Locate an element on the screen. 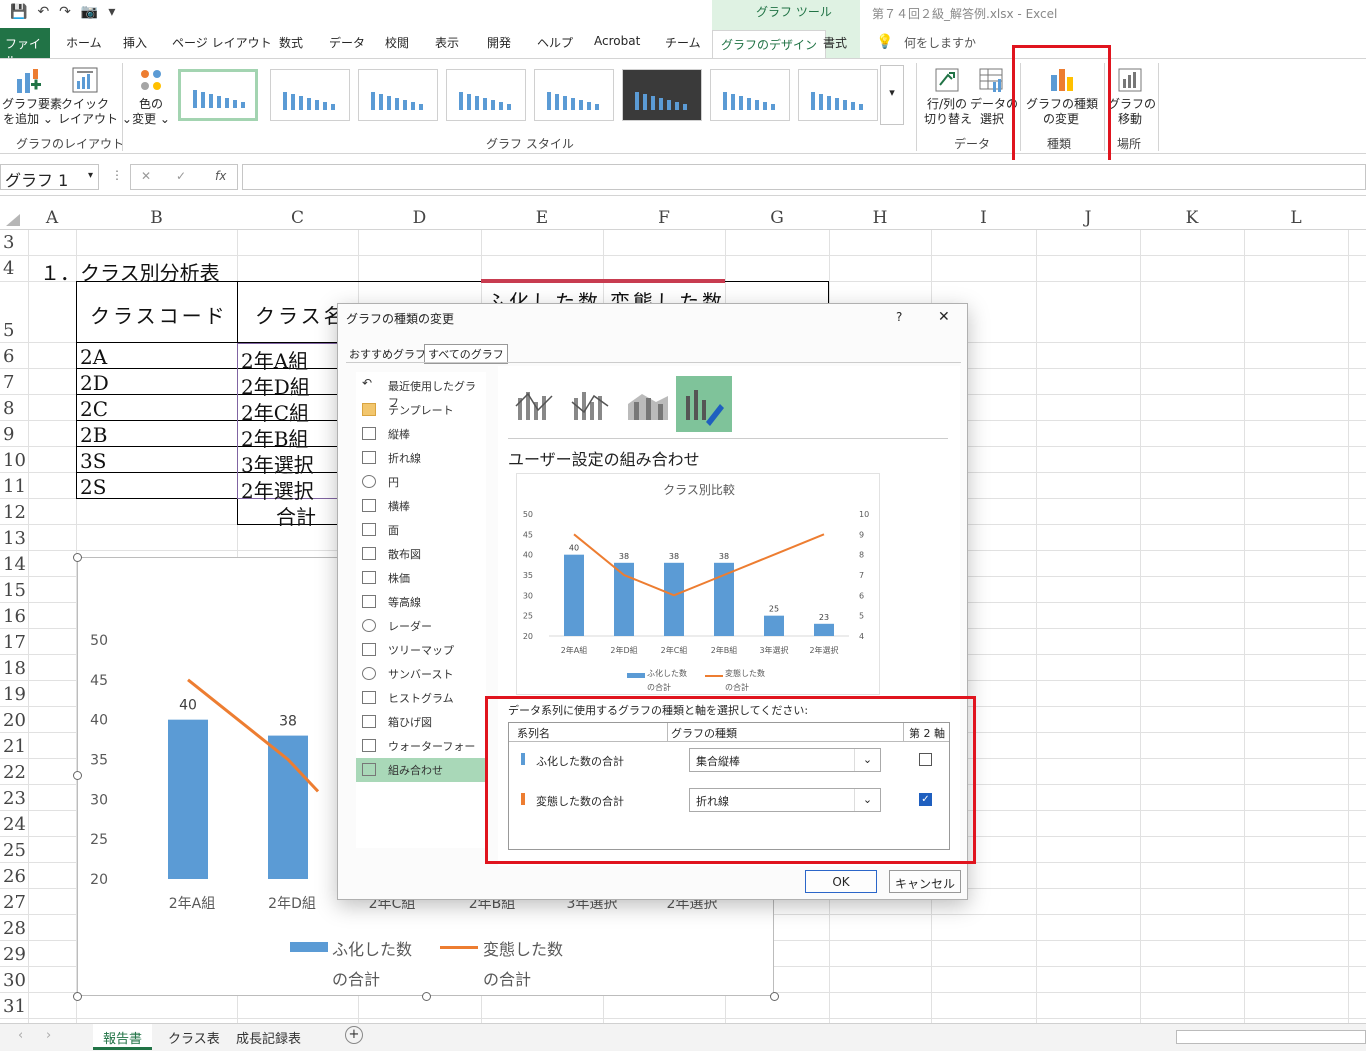  row-31: 31 is located at coordinates (14, 1006).